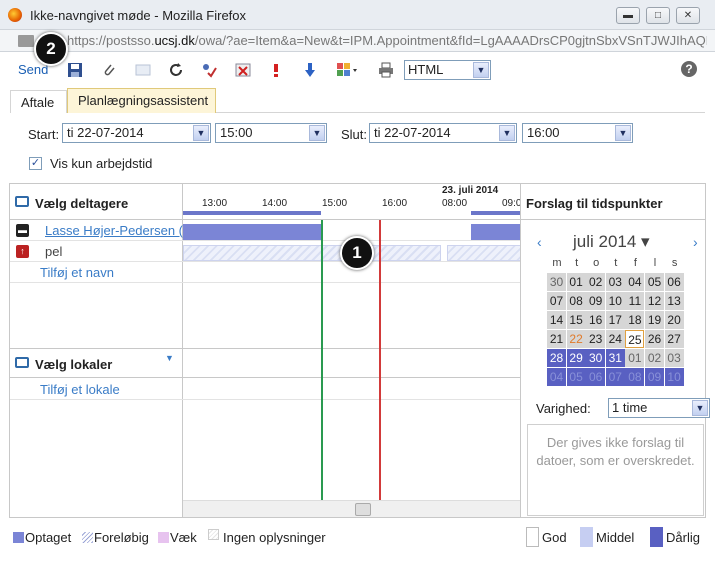 The image size is (715, 562). Describe the element at coordinates (556, 320) in the screenshot. I see `calendar-day: 14` at that location.